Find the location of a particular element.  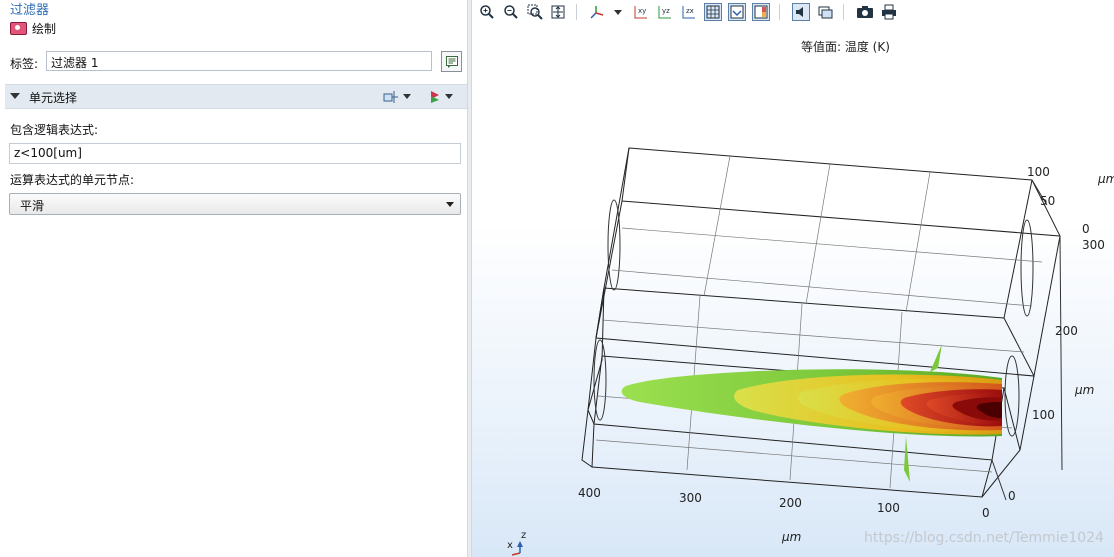

plot-button: 绘制 is located at coordinates (33, 28).